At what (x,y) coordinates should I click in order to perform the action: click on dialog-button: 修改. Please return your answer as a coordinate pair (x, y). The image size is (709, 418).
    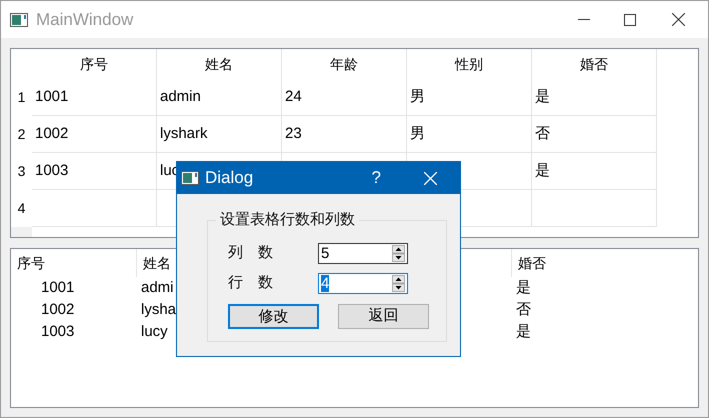
    Looking at the image, I should click on (273, 316).